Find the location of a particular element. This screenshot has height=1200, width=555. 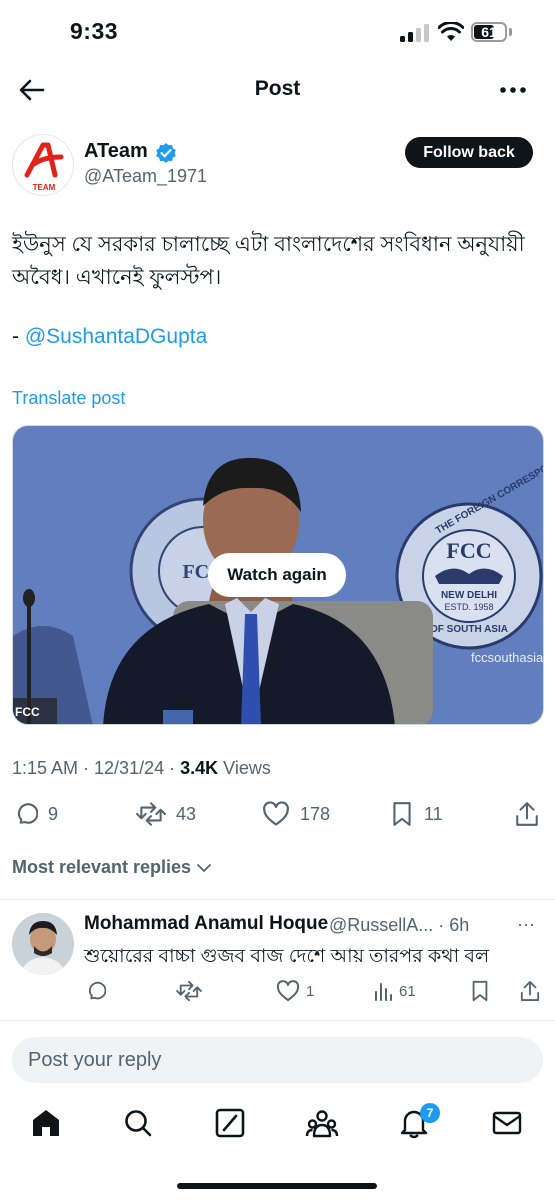

page-title: Post is located at coordinates (277, 88).